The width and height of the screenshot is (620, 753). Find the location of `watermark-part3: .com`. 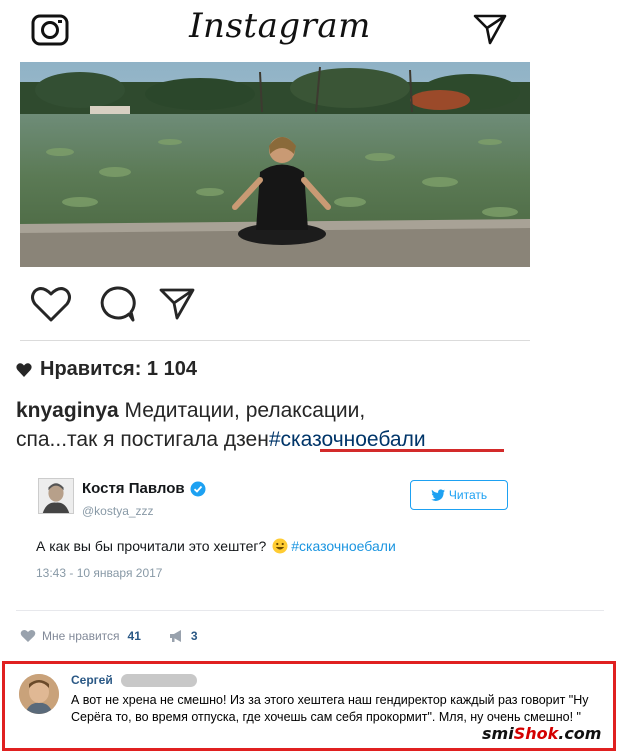

watermark-part3: .com is located at coordinates (580, 733).